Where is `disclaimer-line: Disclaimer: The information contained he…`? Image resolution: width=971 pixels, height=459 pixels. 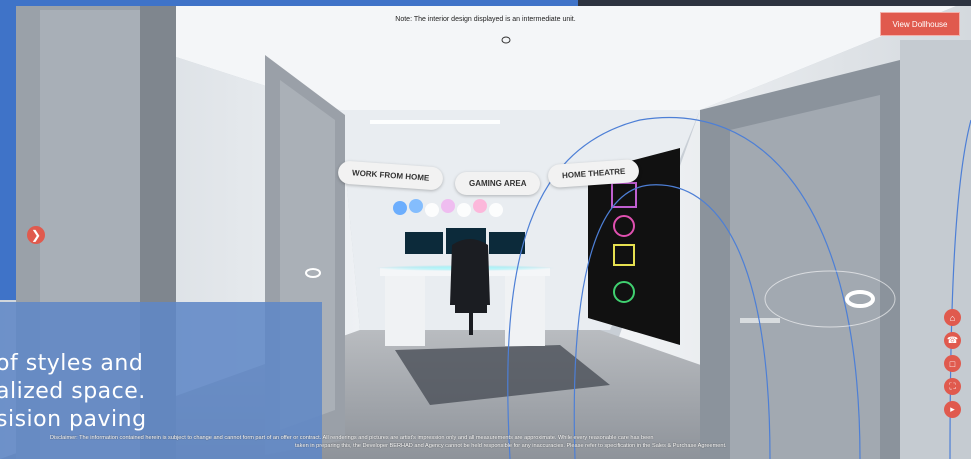
disclaimer-line: Disclaimer: The information contained he… is located at coordinates (352, 438).